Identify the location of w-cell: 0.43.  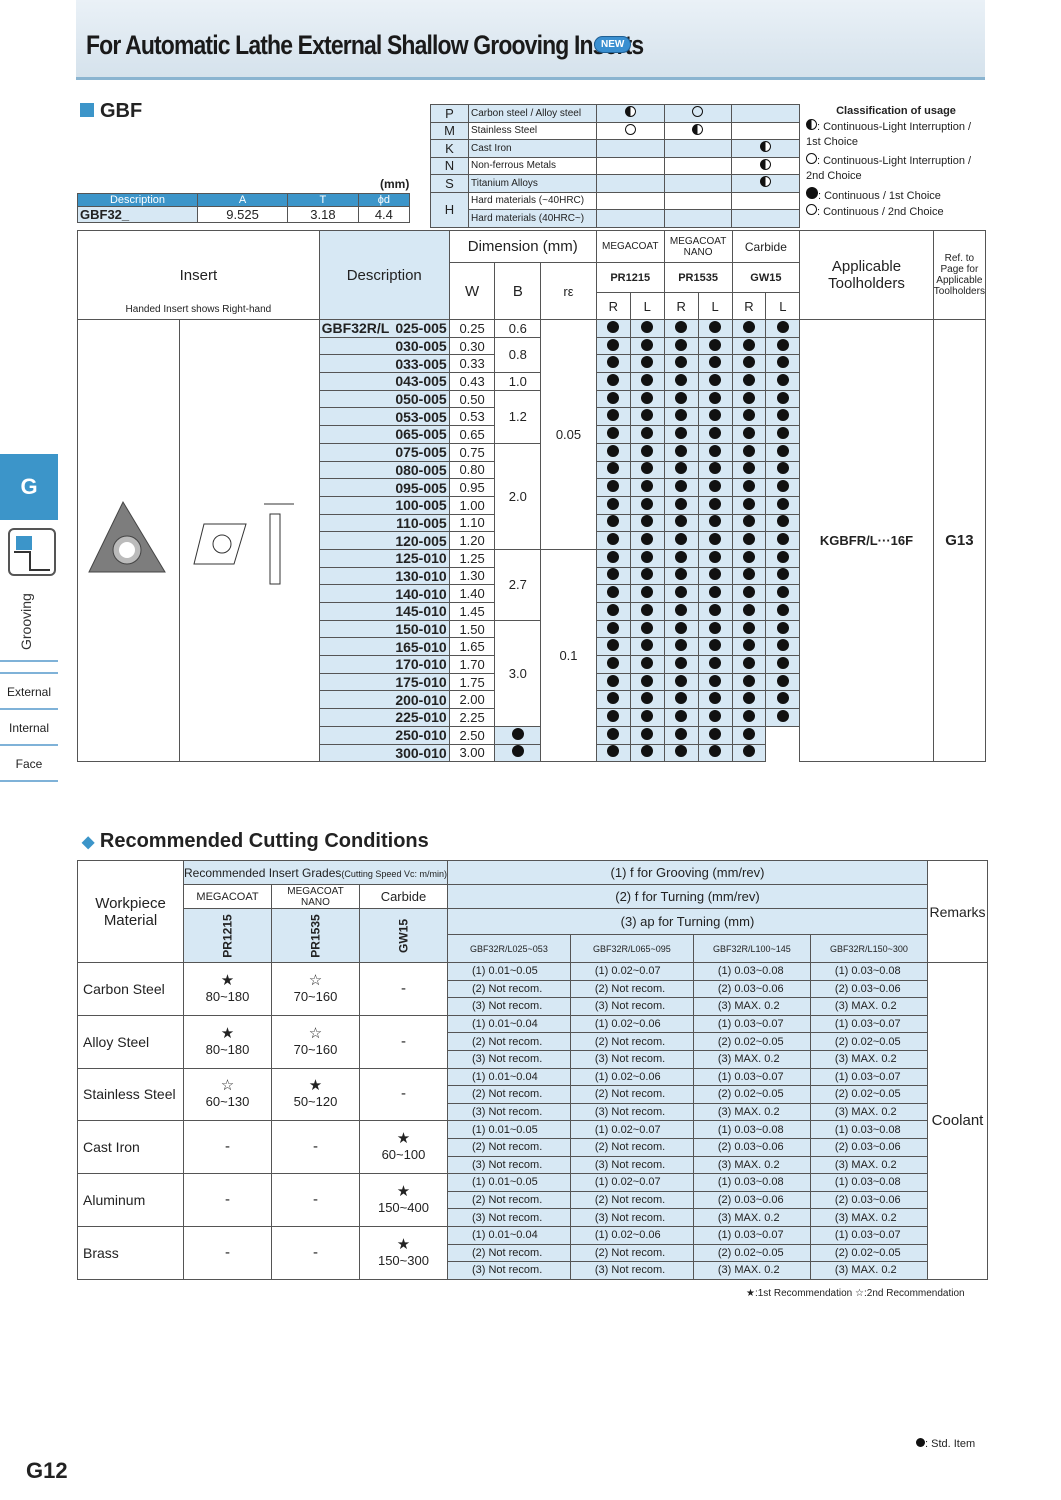
(472, 381).